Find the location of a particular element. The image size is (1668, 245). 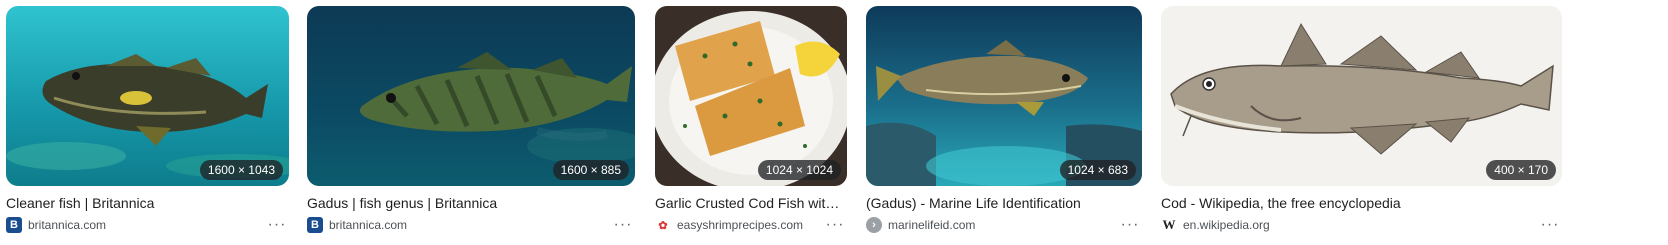

gadus-underwater-image is located at coordinates (471, 96).